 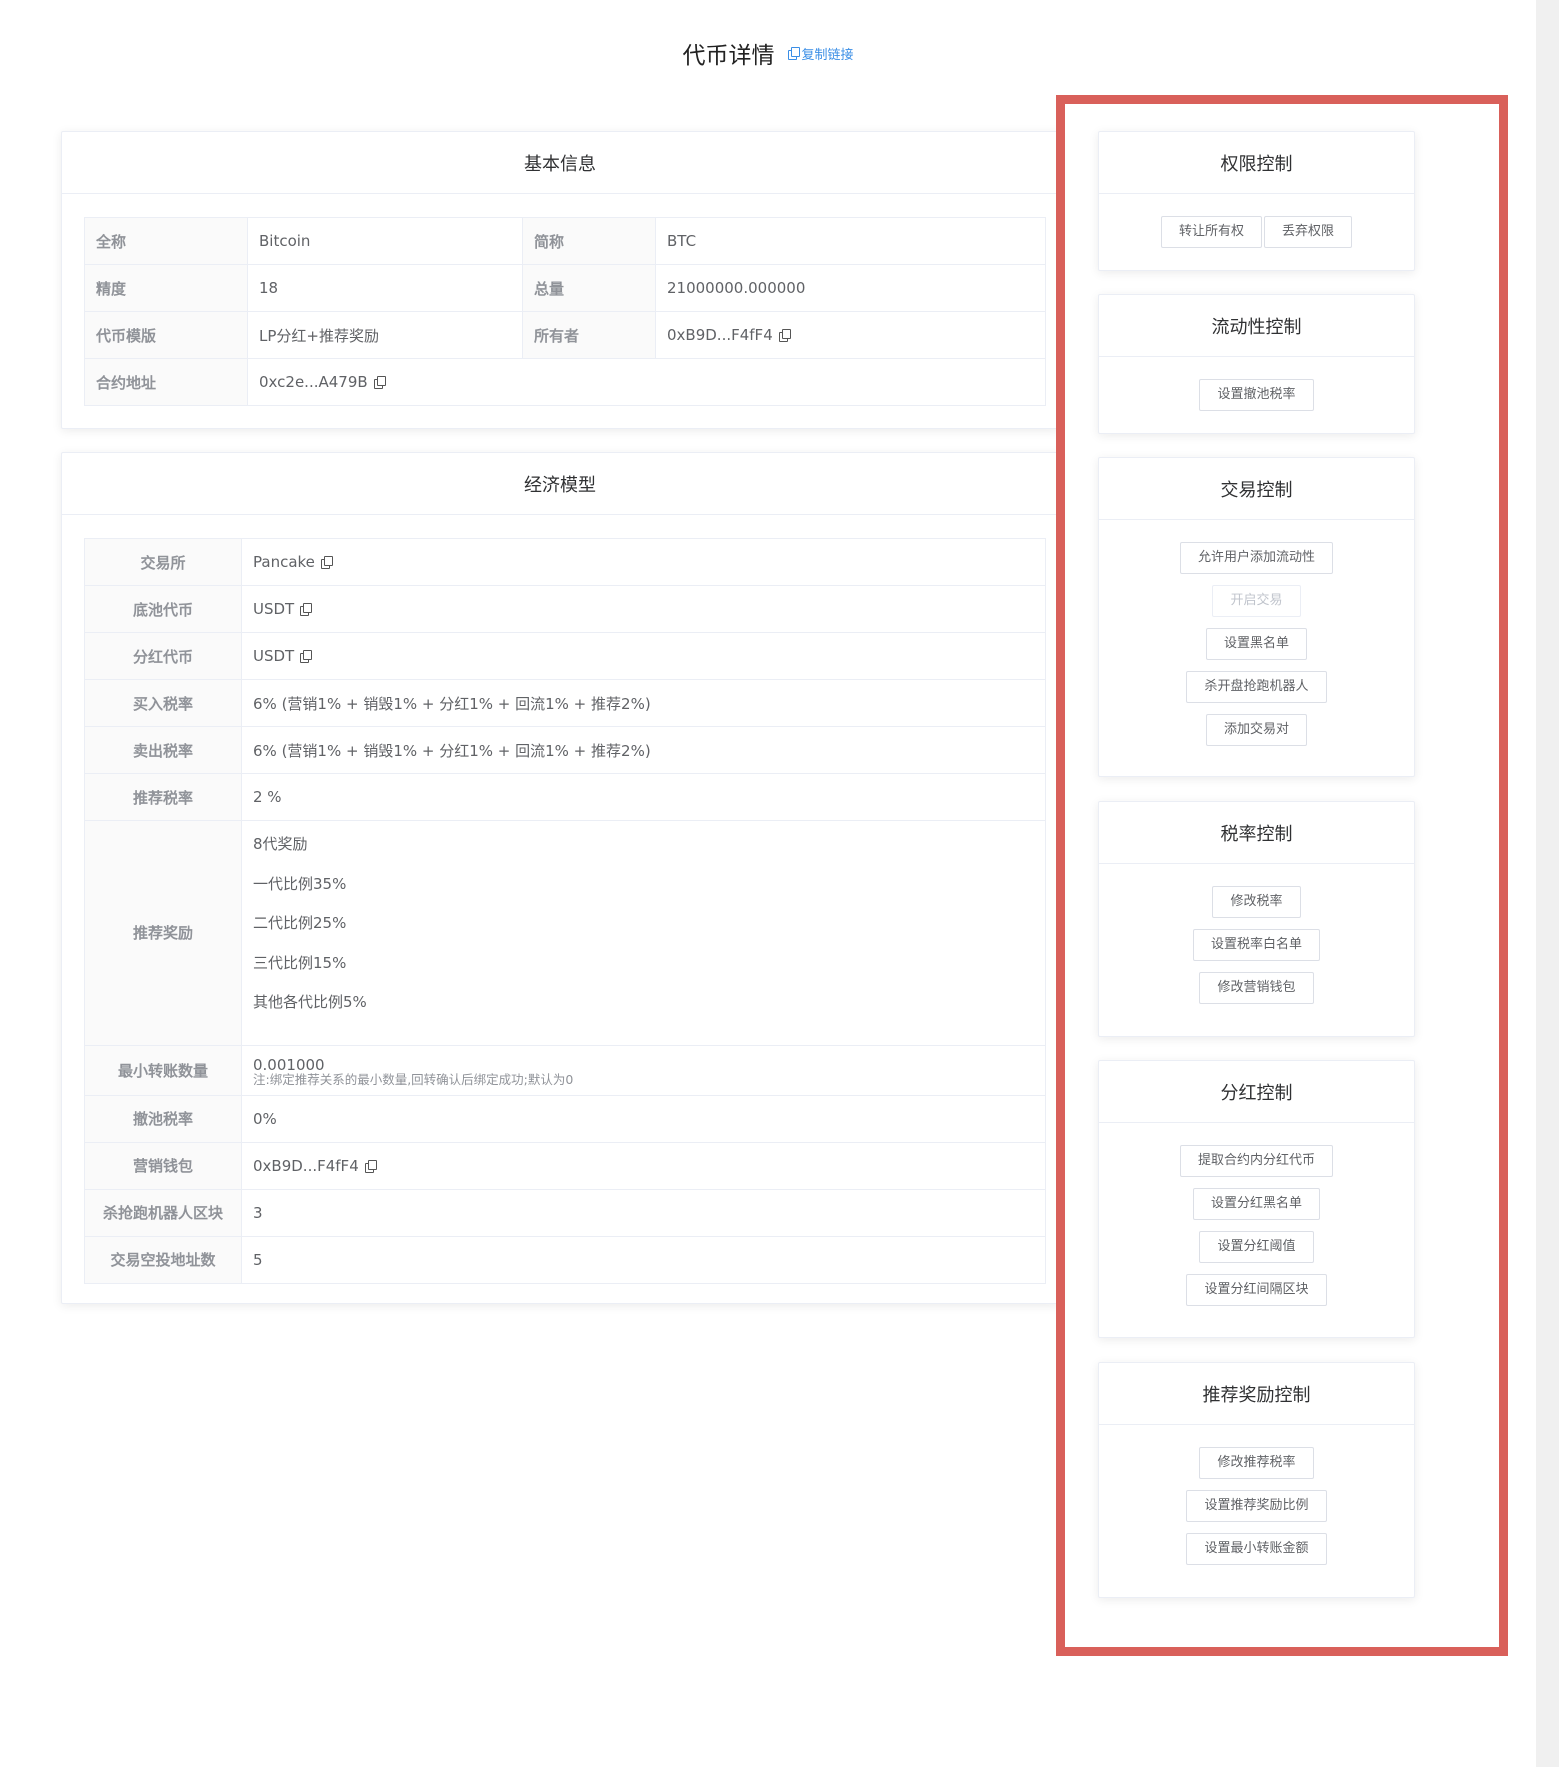 What do you see at coordinates (1256, 558) in the screenshot?
I see `allow-add-liquidity-button: 允许用户添加流动性` at bounding box center [1256, 558].